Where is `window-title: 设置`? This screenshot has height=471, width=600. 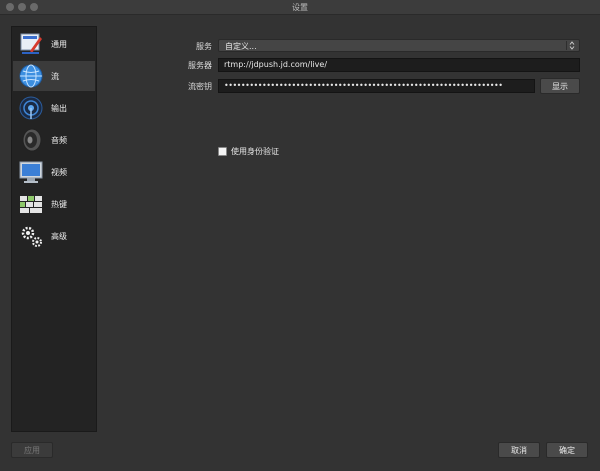
window-title: 设置 is located at coordinates (300, 7).